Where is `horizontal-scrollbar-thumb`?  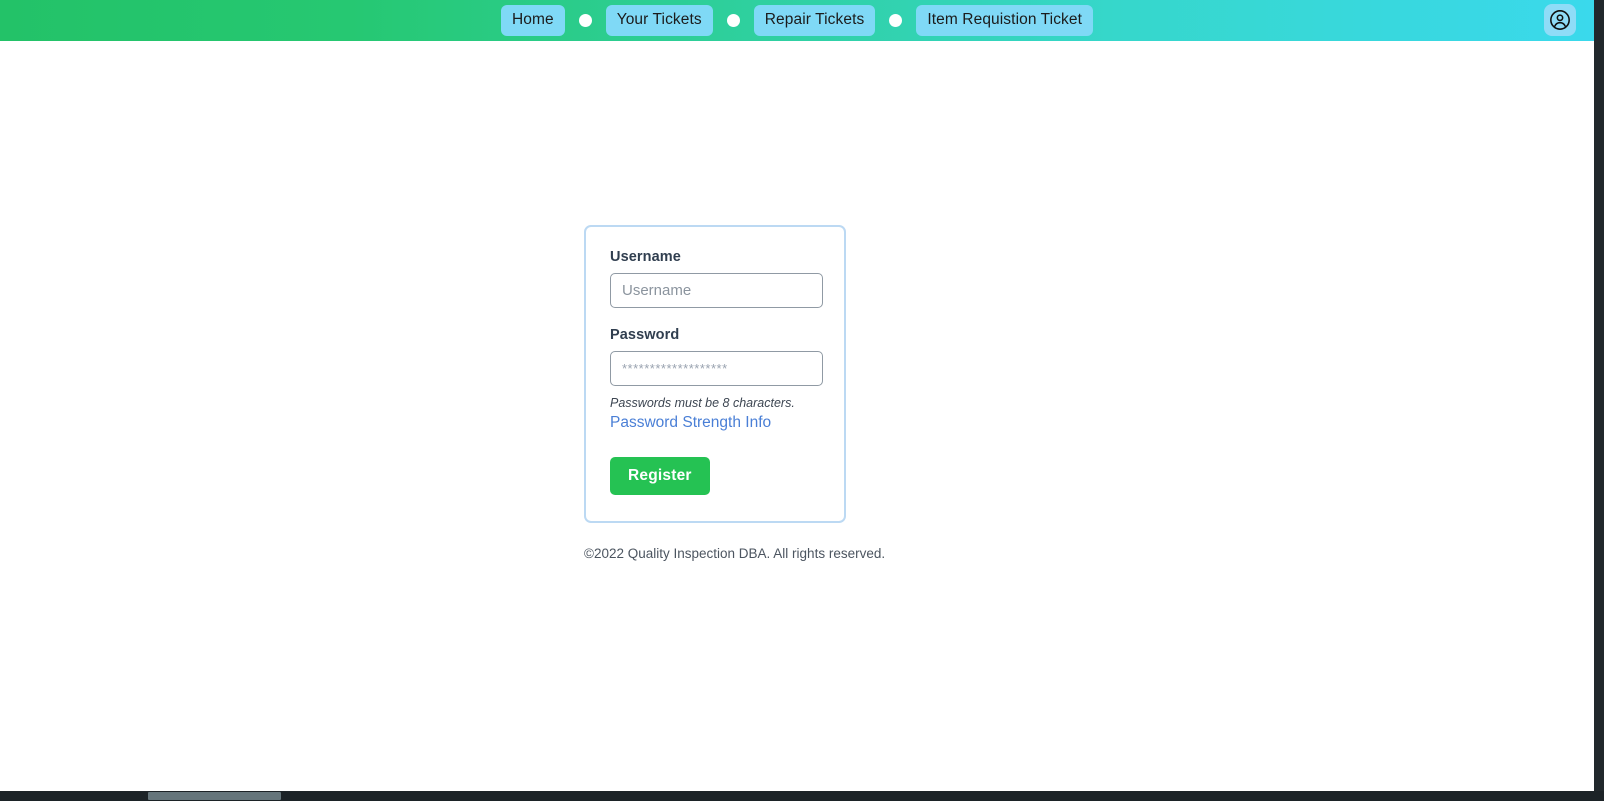 horizontal-scrollbar-thumb is located at coordinates (214, 796).